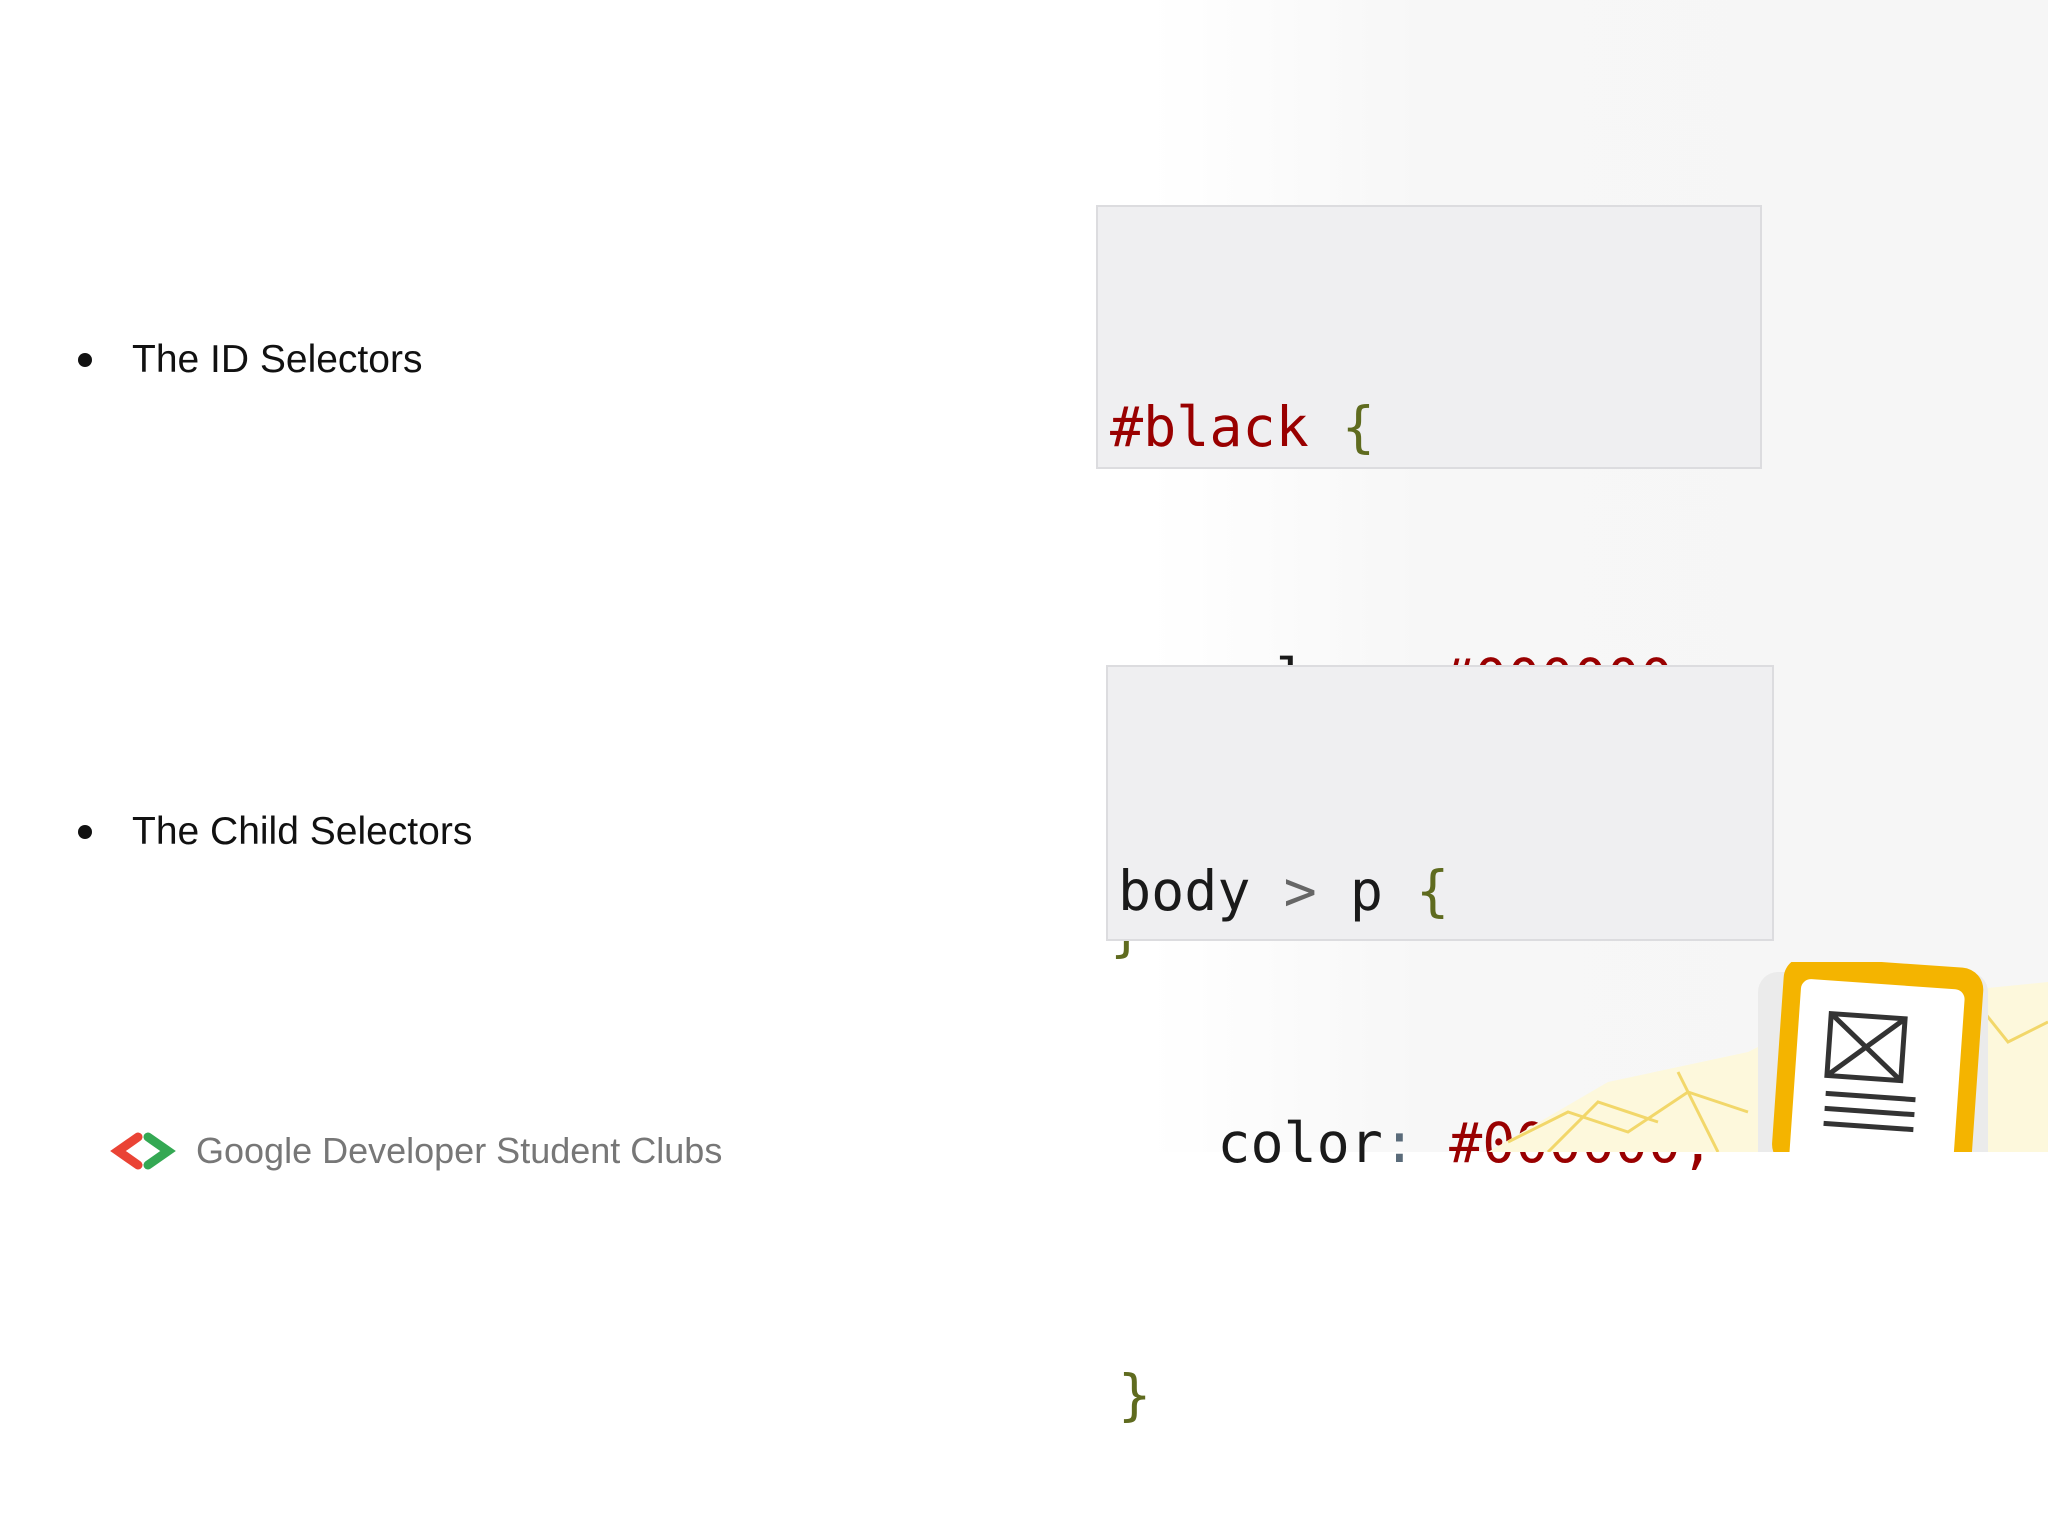 The image size is (2048, 1521). I want to click on code-close-brace: }, so click(1135, 1395).